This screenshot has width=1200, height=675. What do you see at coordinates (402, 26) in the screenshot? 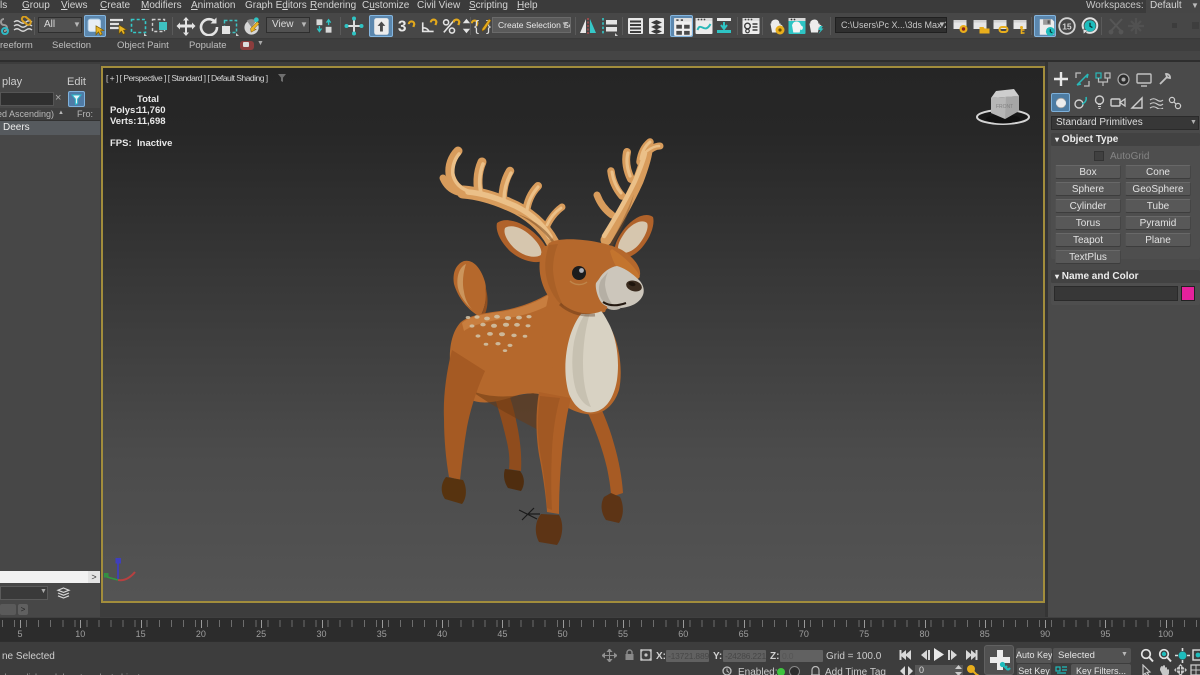
I see `svg-text: 3` at bounding box center [402, 26].